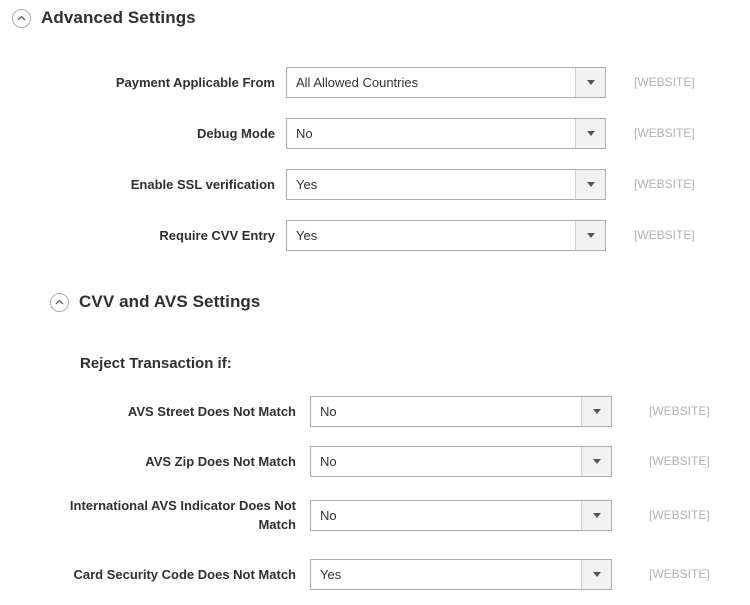 The image size is (750, 605). I want to click on select-require-cvv-entry: Yes, so click(446, 235).